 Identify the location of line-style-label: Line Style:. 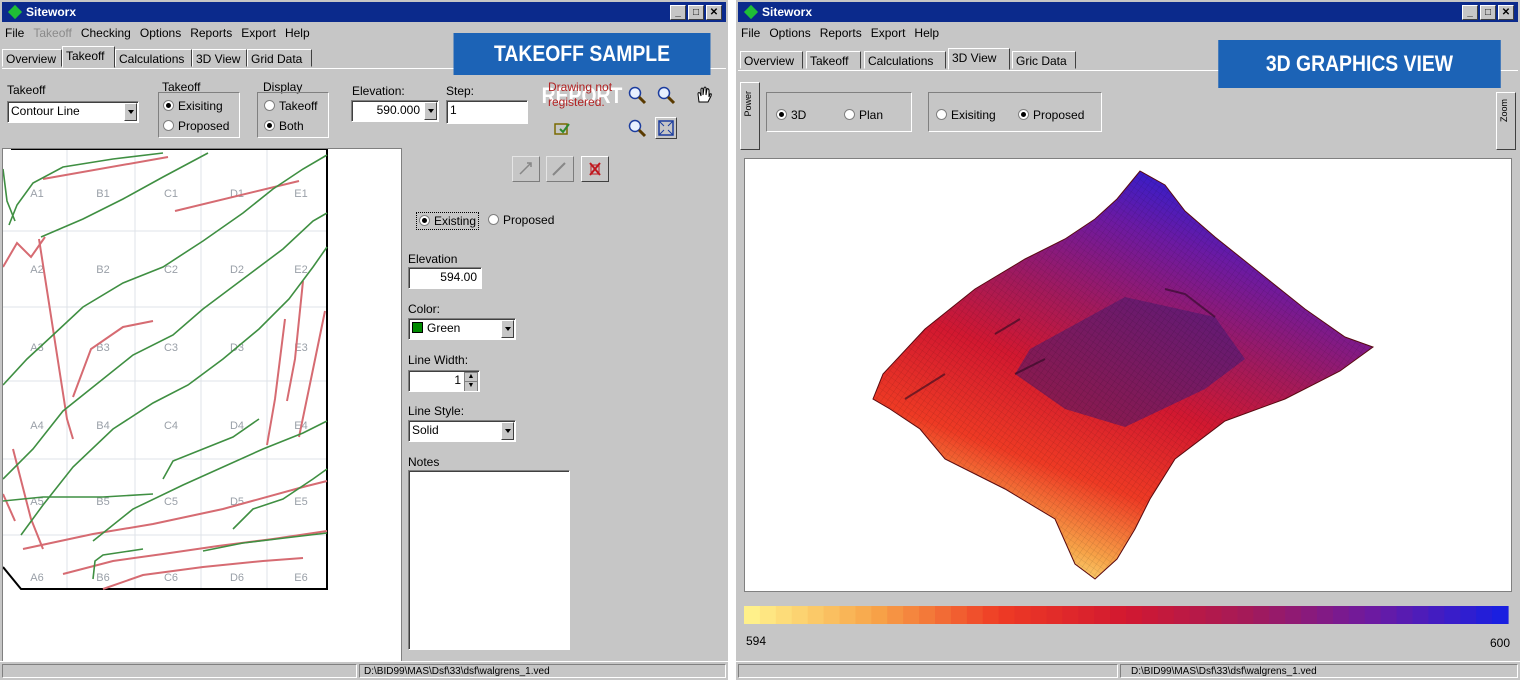
(436, 411).